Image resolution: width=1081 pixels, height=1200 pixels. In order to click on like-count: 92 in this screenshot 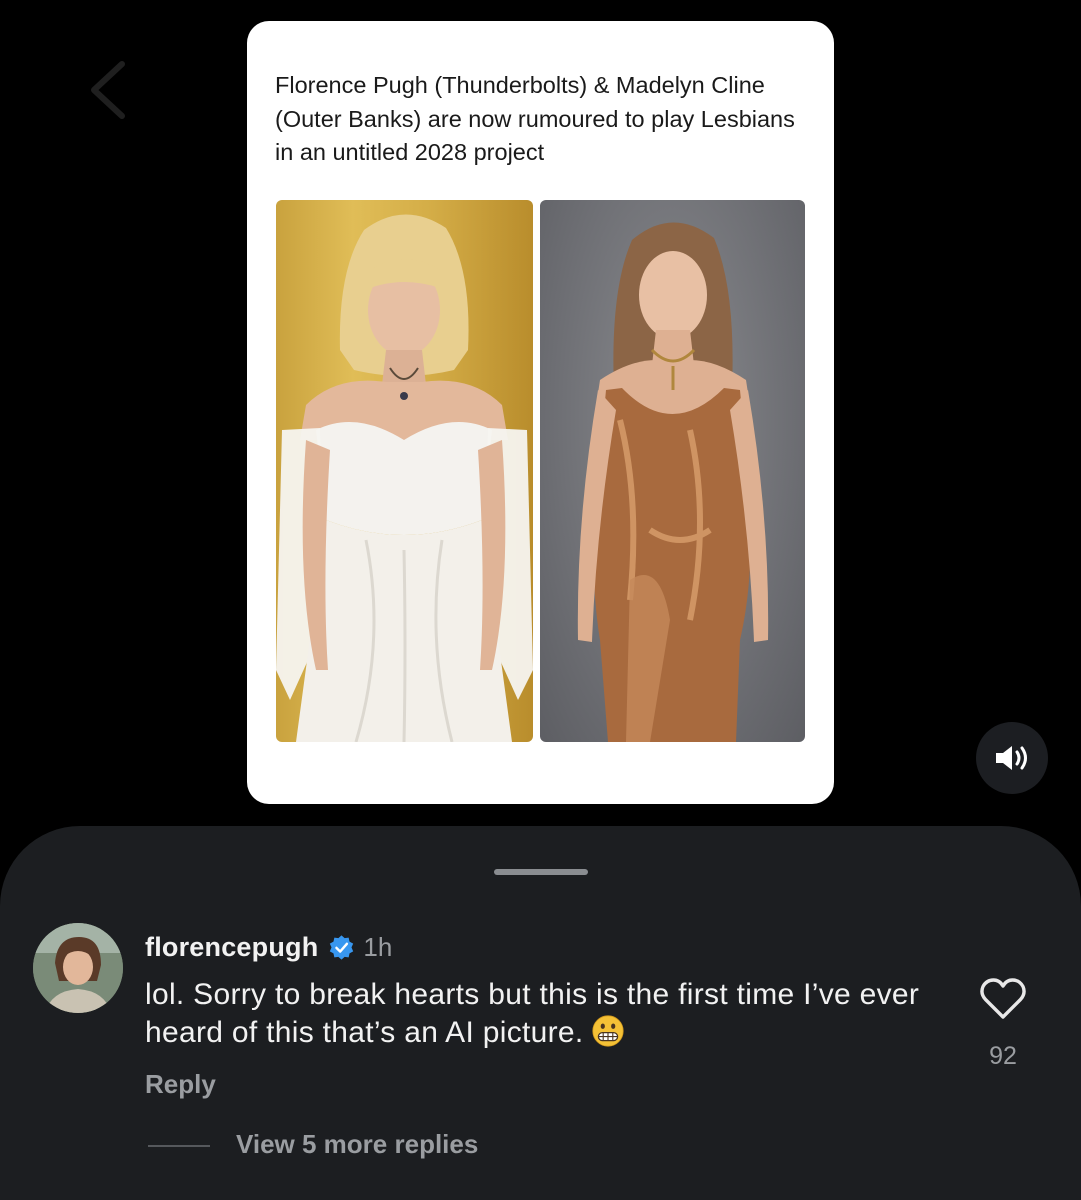, I will do `click(1003, 1056)`.